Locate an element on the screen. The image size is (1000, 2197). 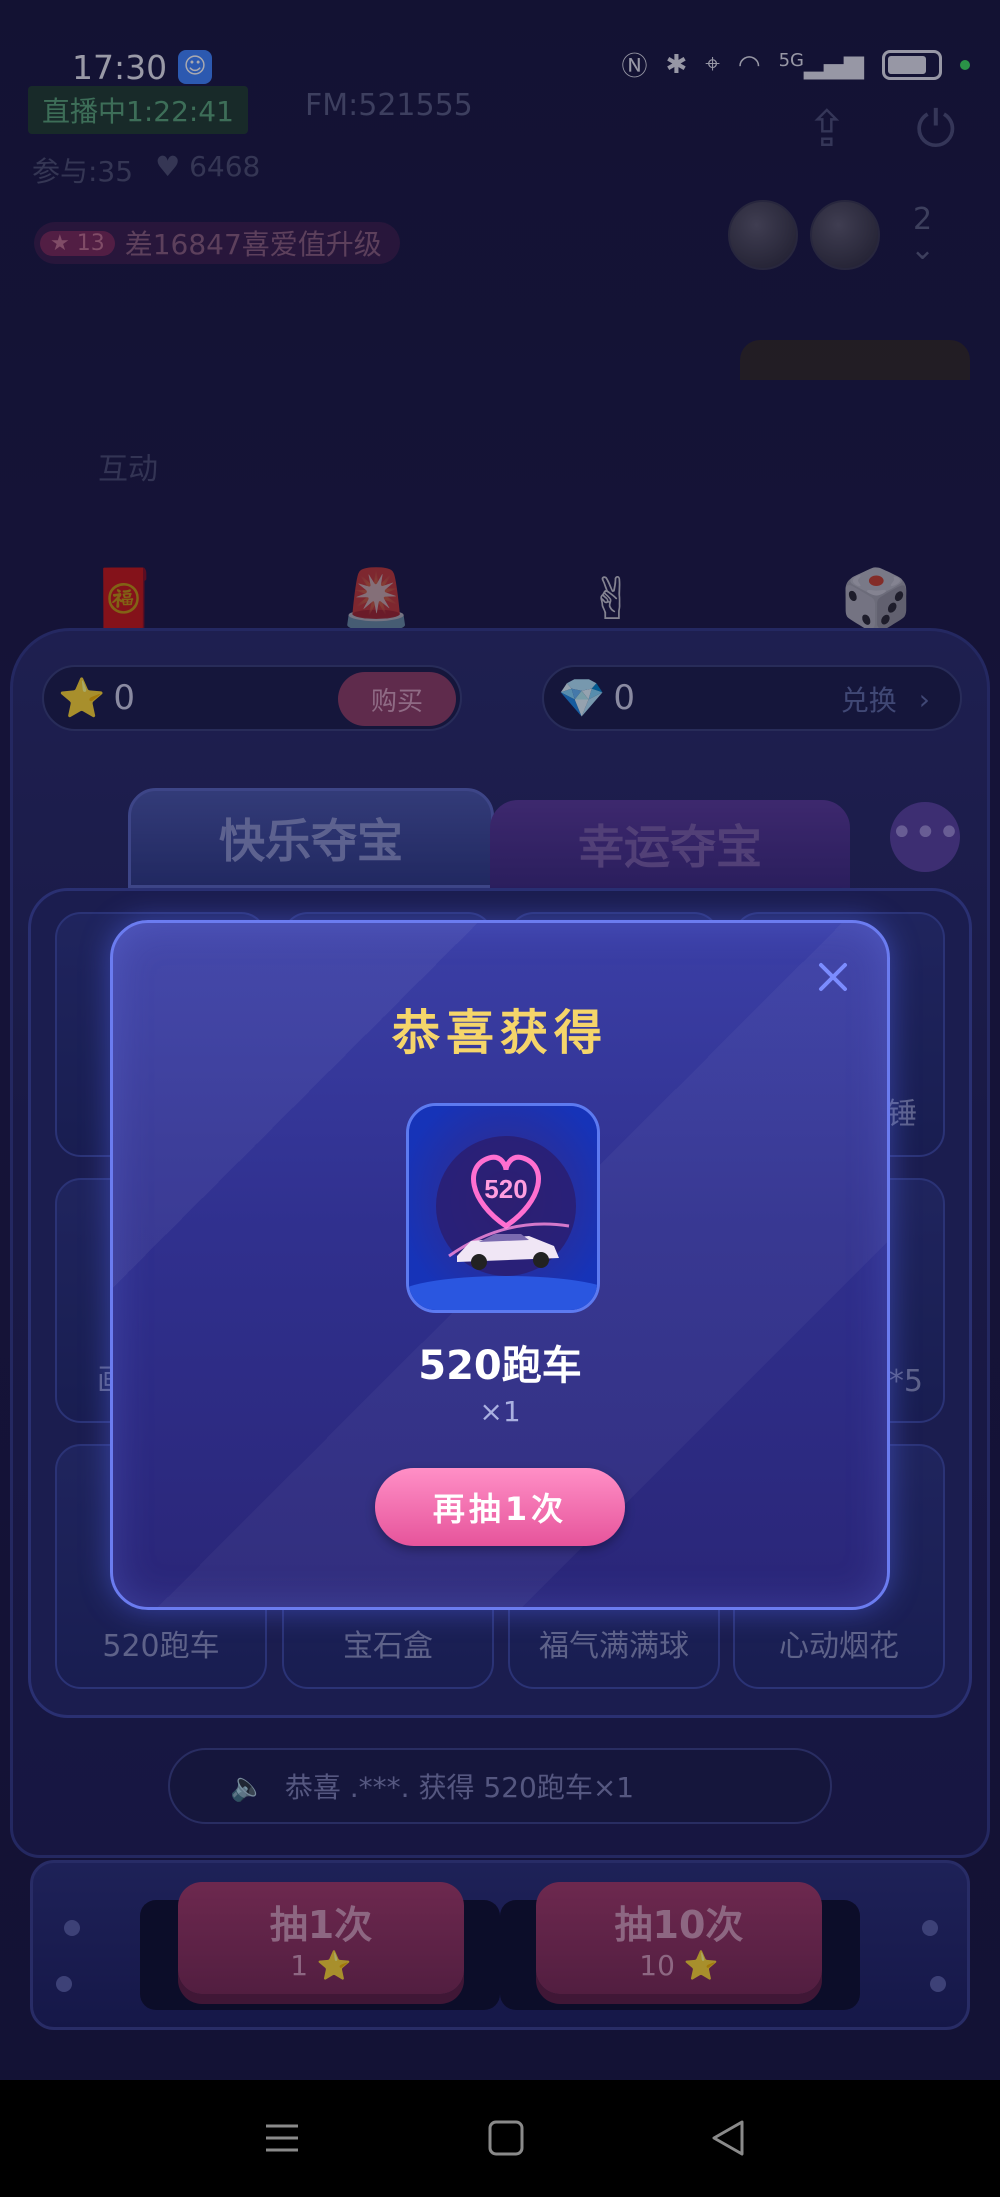
svg-text: 520 is located at coordinates (505, 1189).